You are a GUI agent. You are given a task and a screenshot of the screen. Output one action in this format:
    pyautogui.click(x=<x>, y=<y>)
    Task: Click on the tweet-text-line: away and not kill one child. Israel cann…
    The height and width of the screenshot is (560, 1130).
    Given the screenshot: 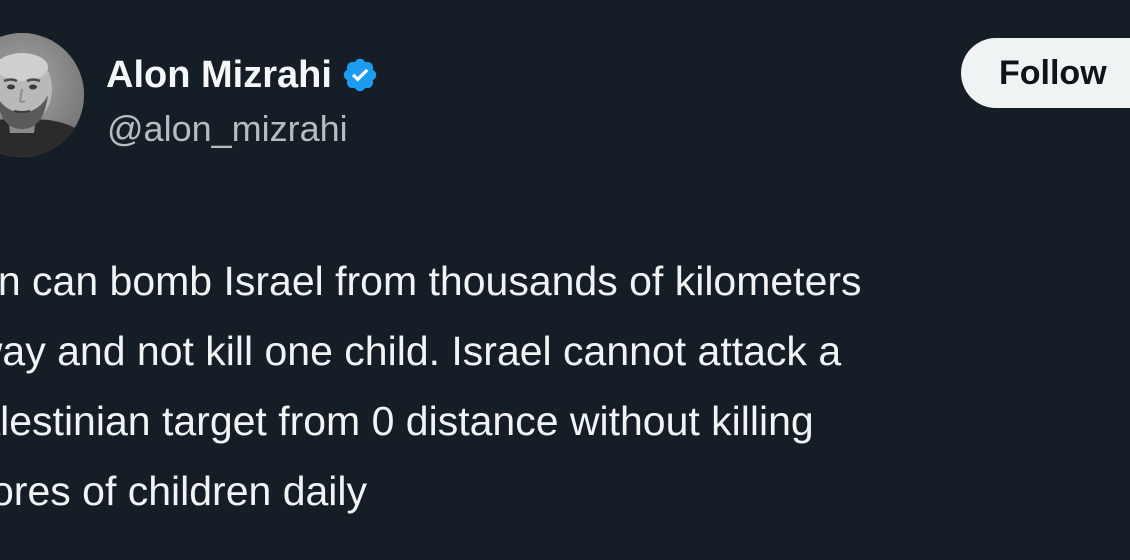 What is the action you would take?
    pyautogui.click(x=421, y=351)
    